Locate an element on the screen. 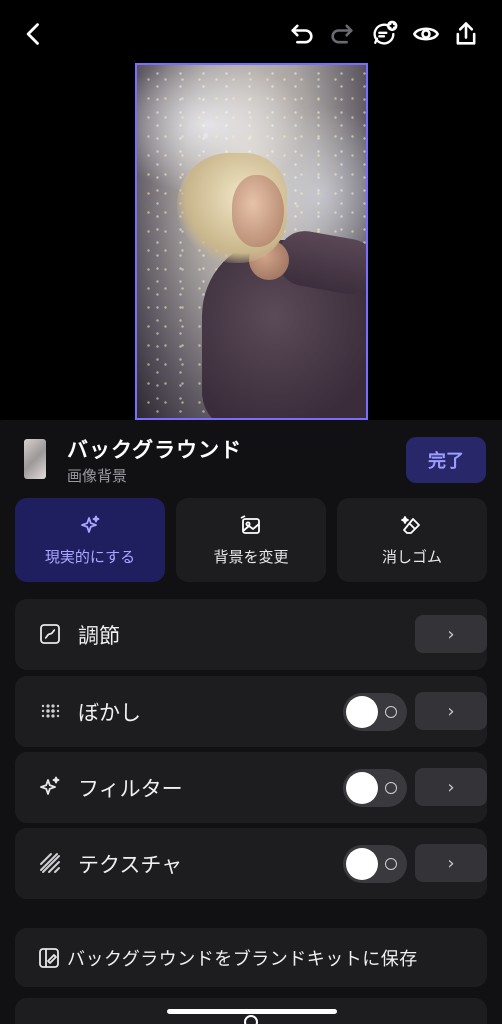 Image resolution: width=502 pixels, height=1024 pixels. adjust-row: 調節 › is located at coordinates (251, 634).